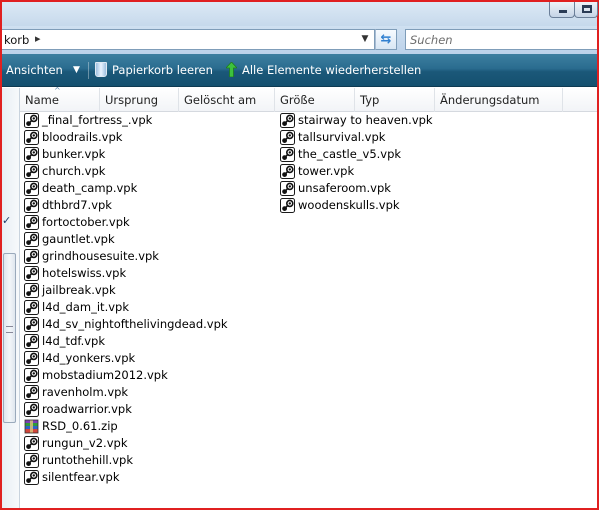 The height and width of the screenshot is (510, 599). What do you see at coordinates (82, 137) in the screenshot?
I see `file-name: bloodrails.vpk` at bounding box center [82, 137].